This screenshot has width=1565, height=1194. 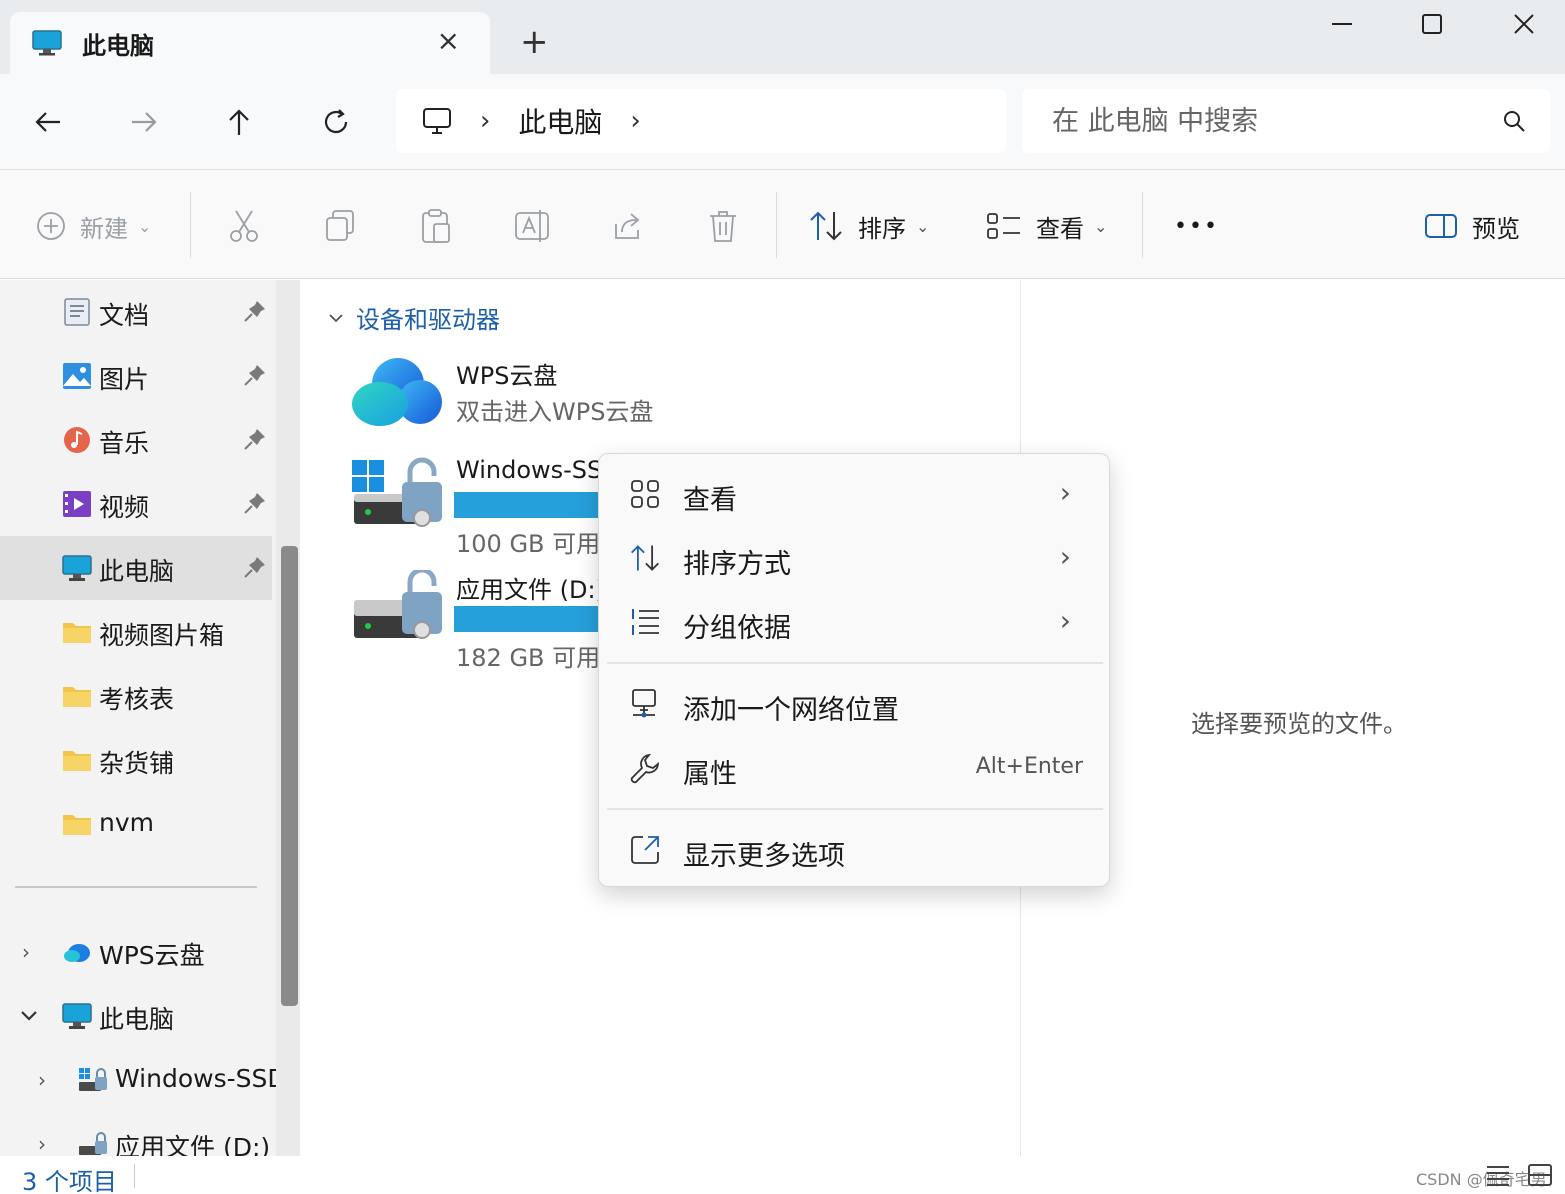 What do you see at coordinates (136, 760) in the screenshot?
I see `sidebar-item-folder: 杂货铺` at bounding box center [136, 760].